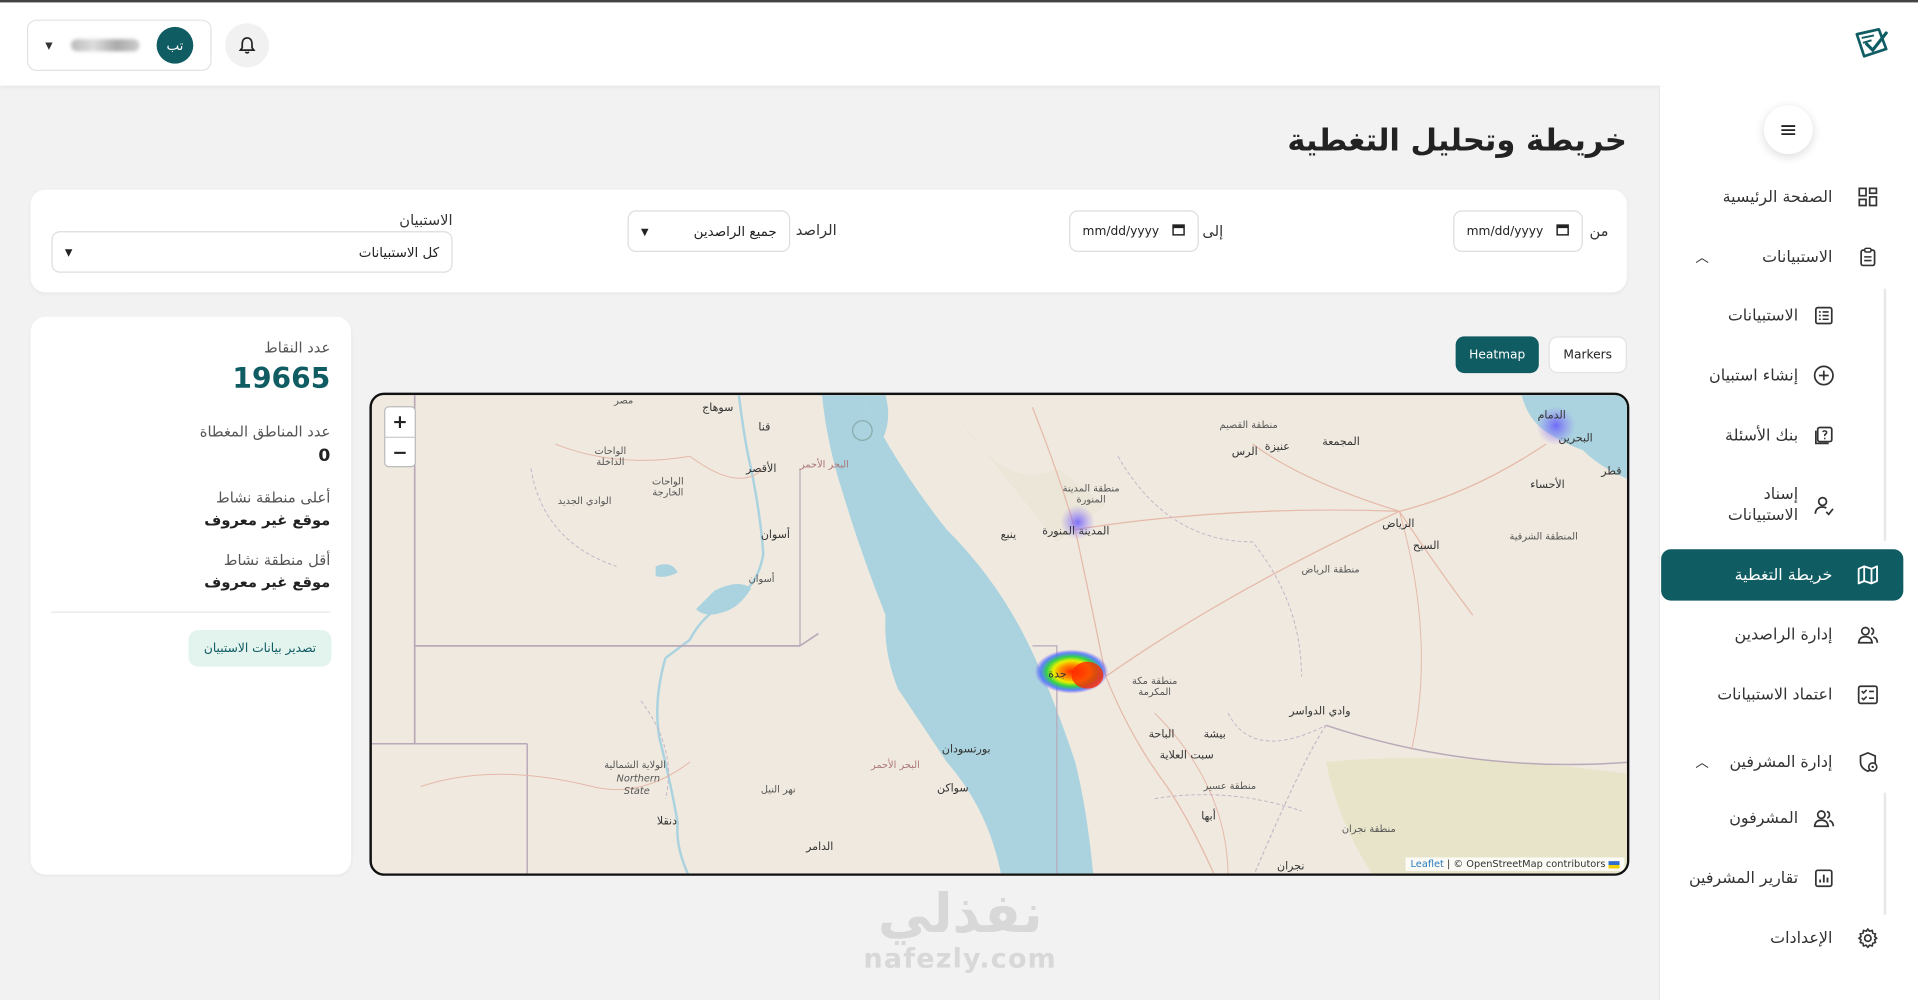 The image size is (1918, 1000). What do you see at coordinates (1783, 635) in the screenshot?
I see `sidebar-item-label: إدارة الراصدين` at bounding box center [1783, 635].